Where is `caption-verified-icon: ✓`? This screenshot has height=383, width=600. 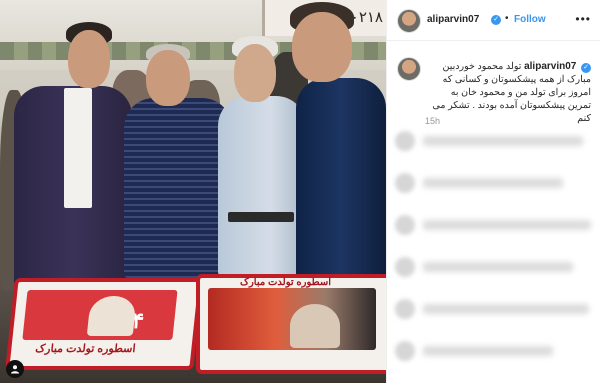
caption-verified-icon: ✓ is located at coordinates (586, 68).